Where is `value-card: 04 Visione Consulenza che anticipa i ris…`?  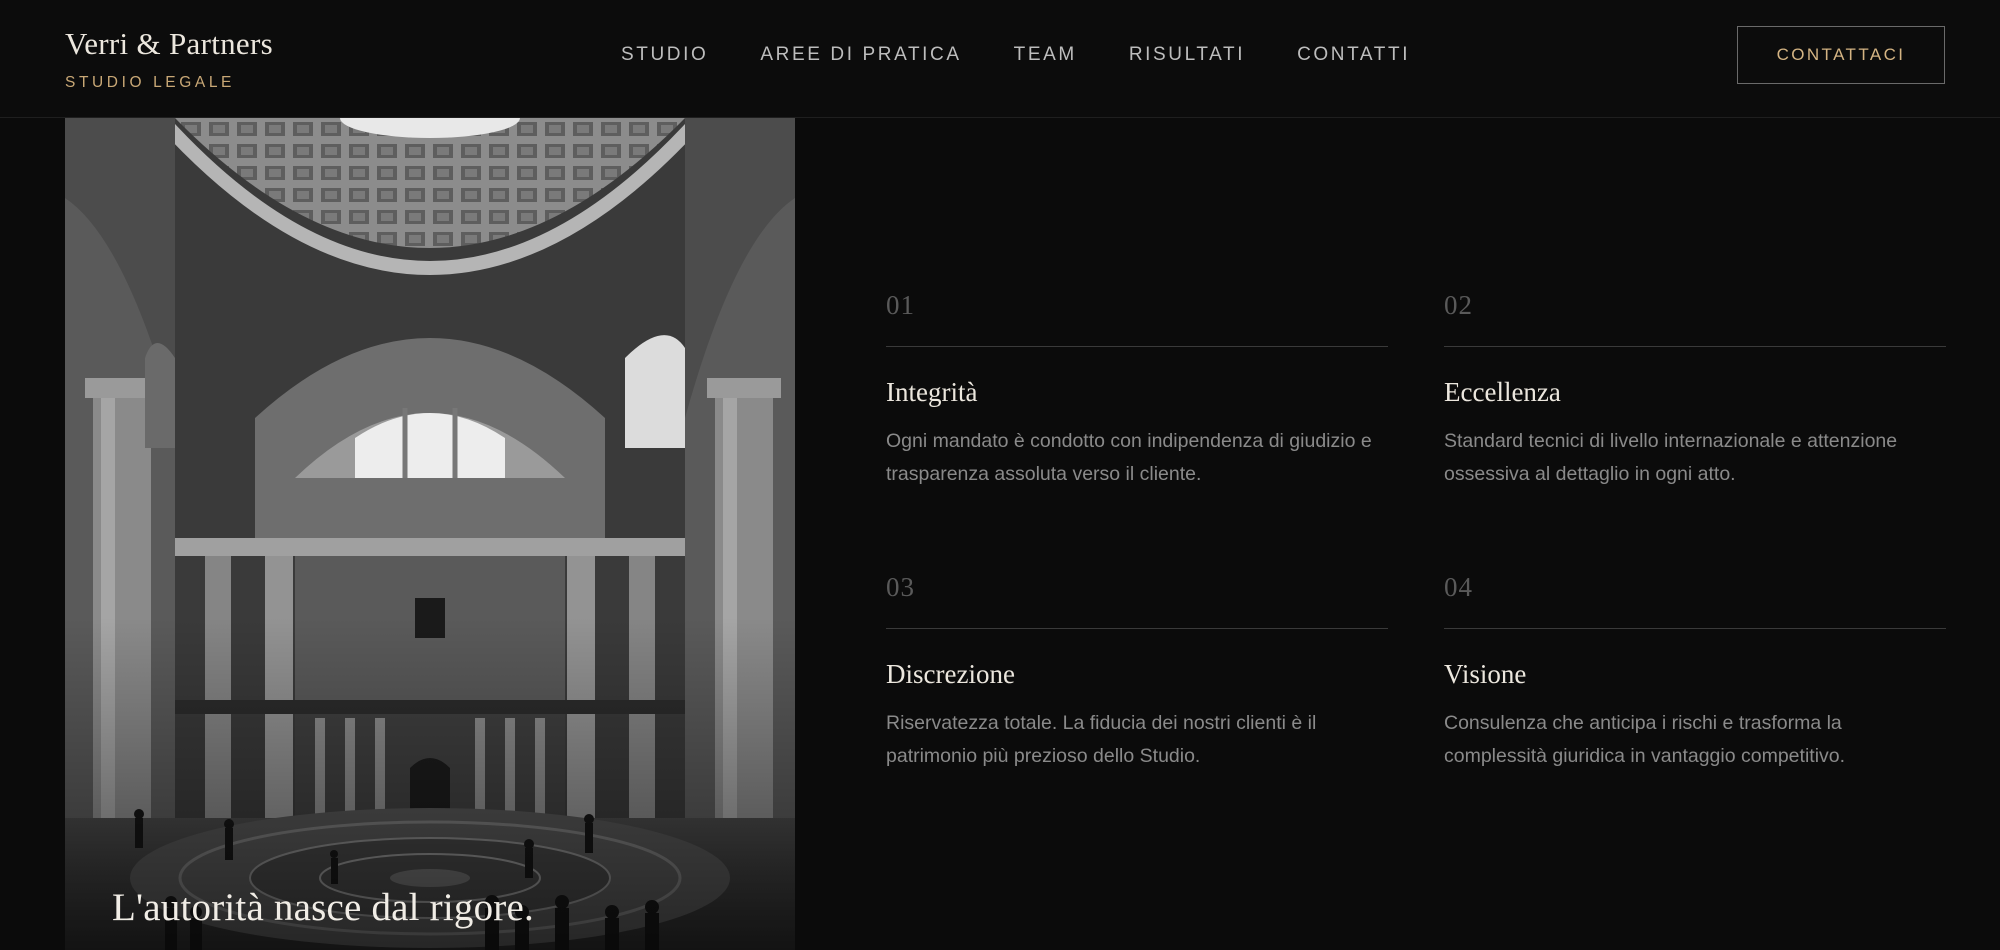
value-card: 04 Visione Consulenza che anticipa i ris… is located at coordinates (1695, 672).